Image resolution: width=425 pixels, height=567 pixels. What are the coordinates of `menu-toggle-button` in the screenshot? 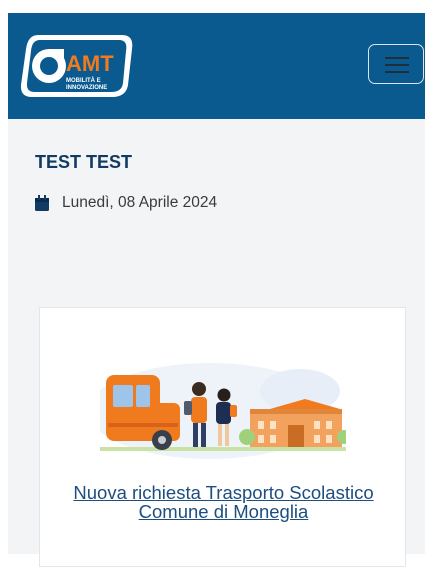 It's located at (396, 64).